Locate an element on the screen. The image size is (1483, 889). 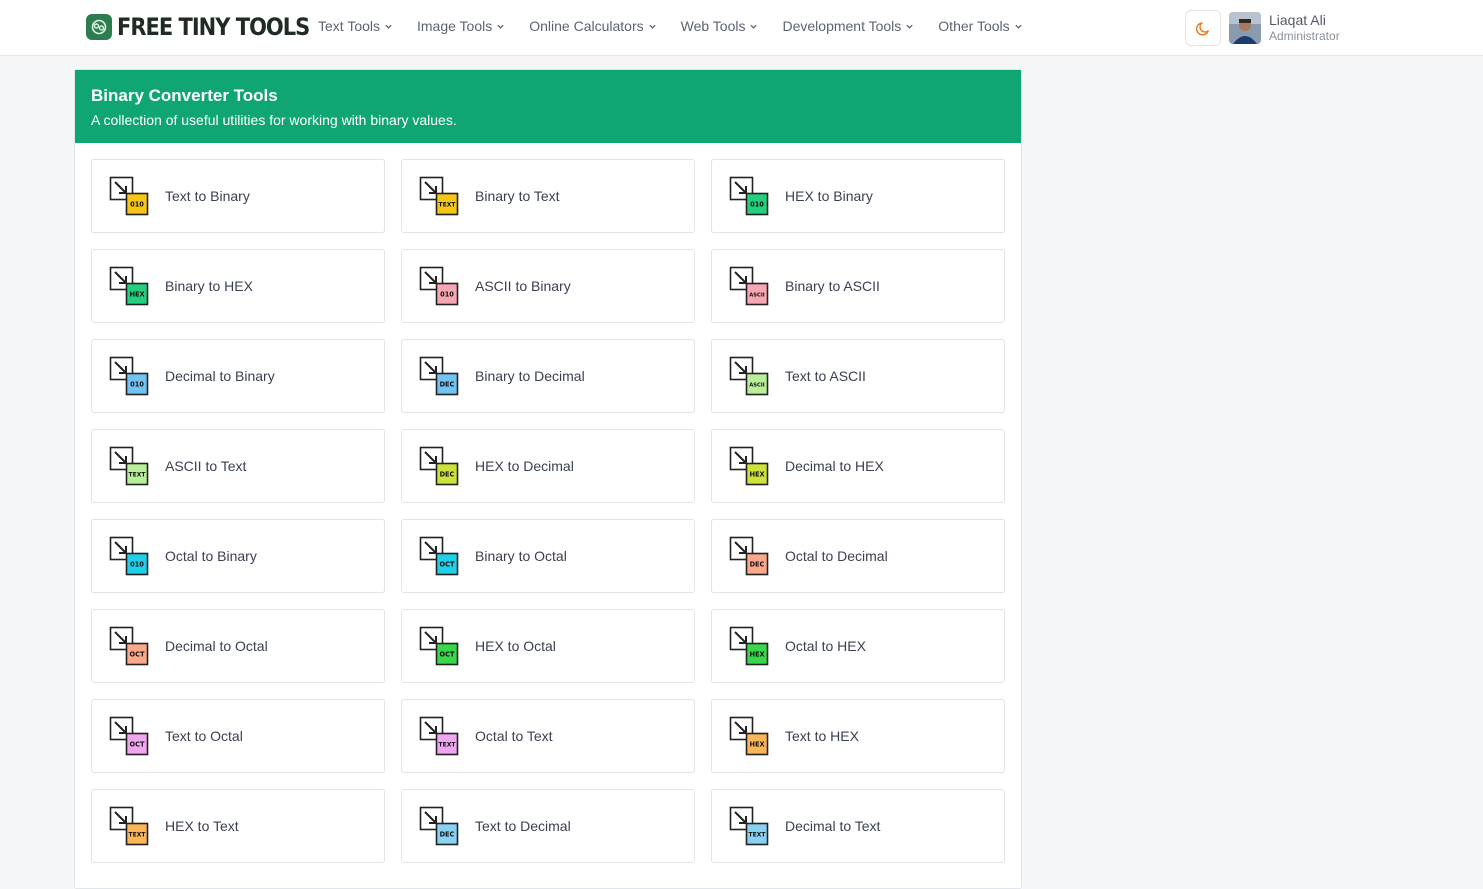
tool-card: TEXT HEX to Text is located at coordinates (238, 826).